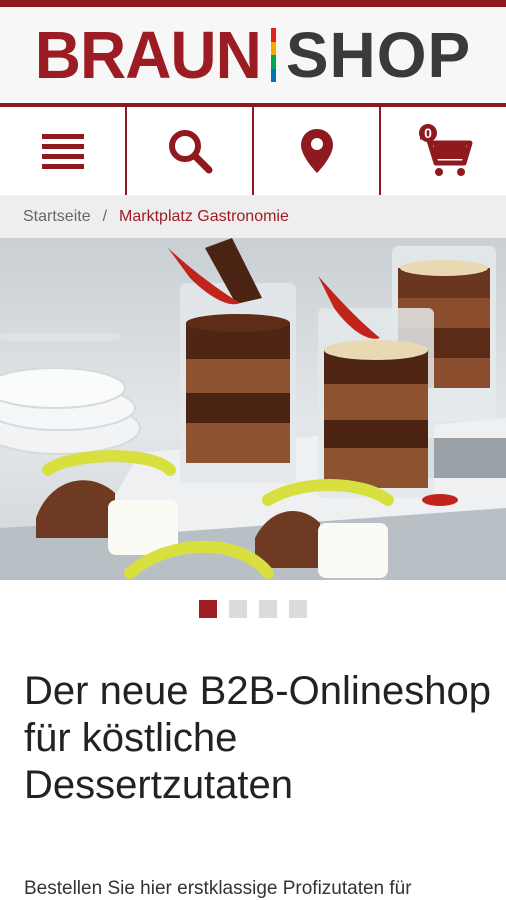 The height and width of the screenshot is (900, 506). Describe the element at coordinates (148, 55) in the screenshot. I see `logo-text-braun: BRAUN` at that location.